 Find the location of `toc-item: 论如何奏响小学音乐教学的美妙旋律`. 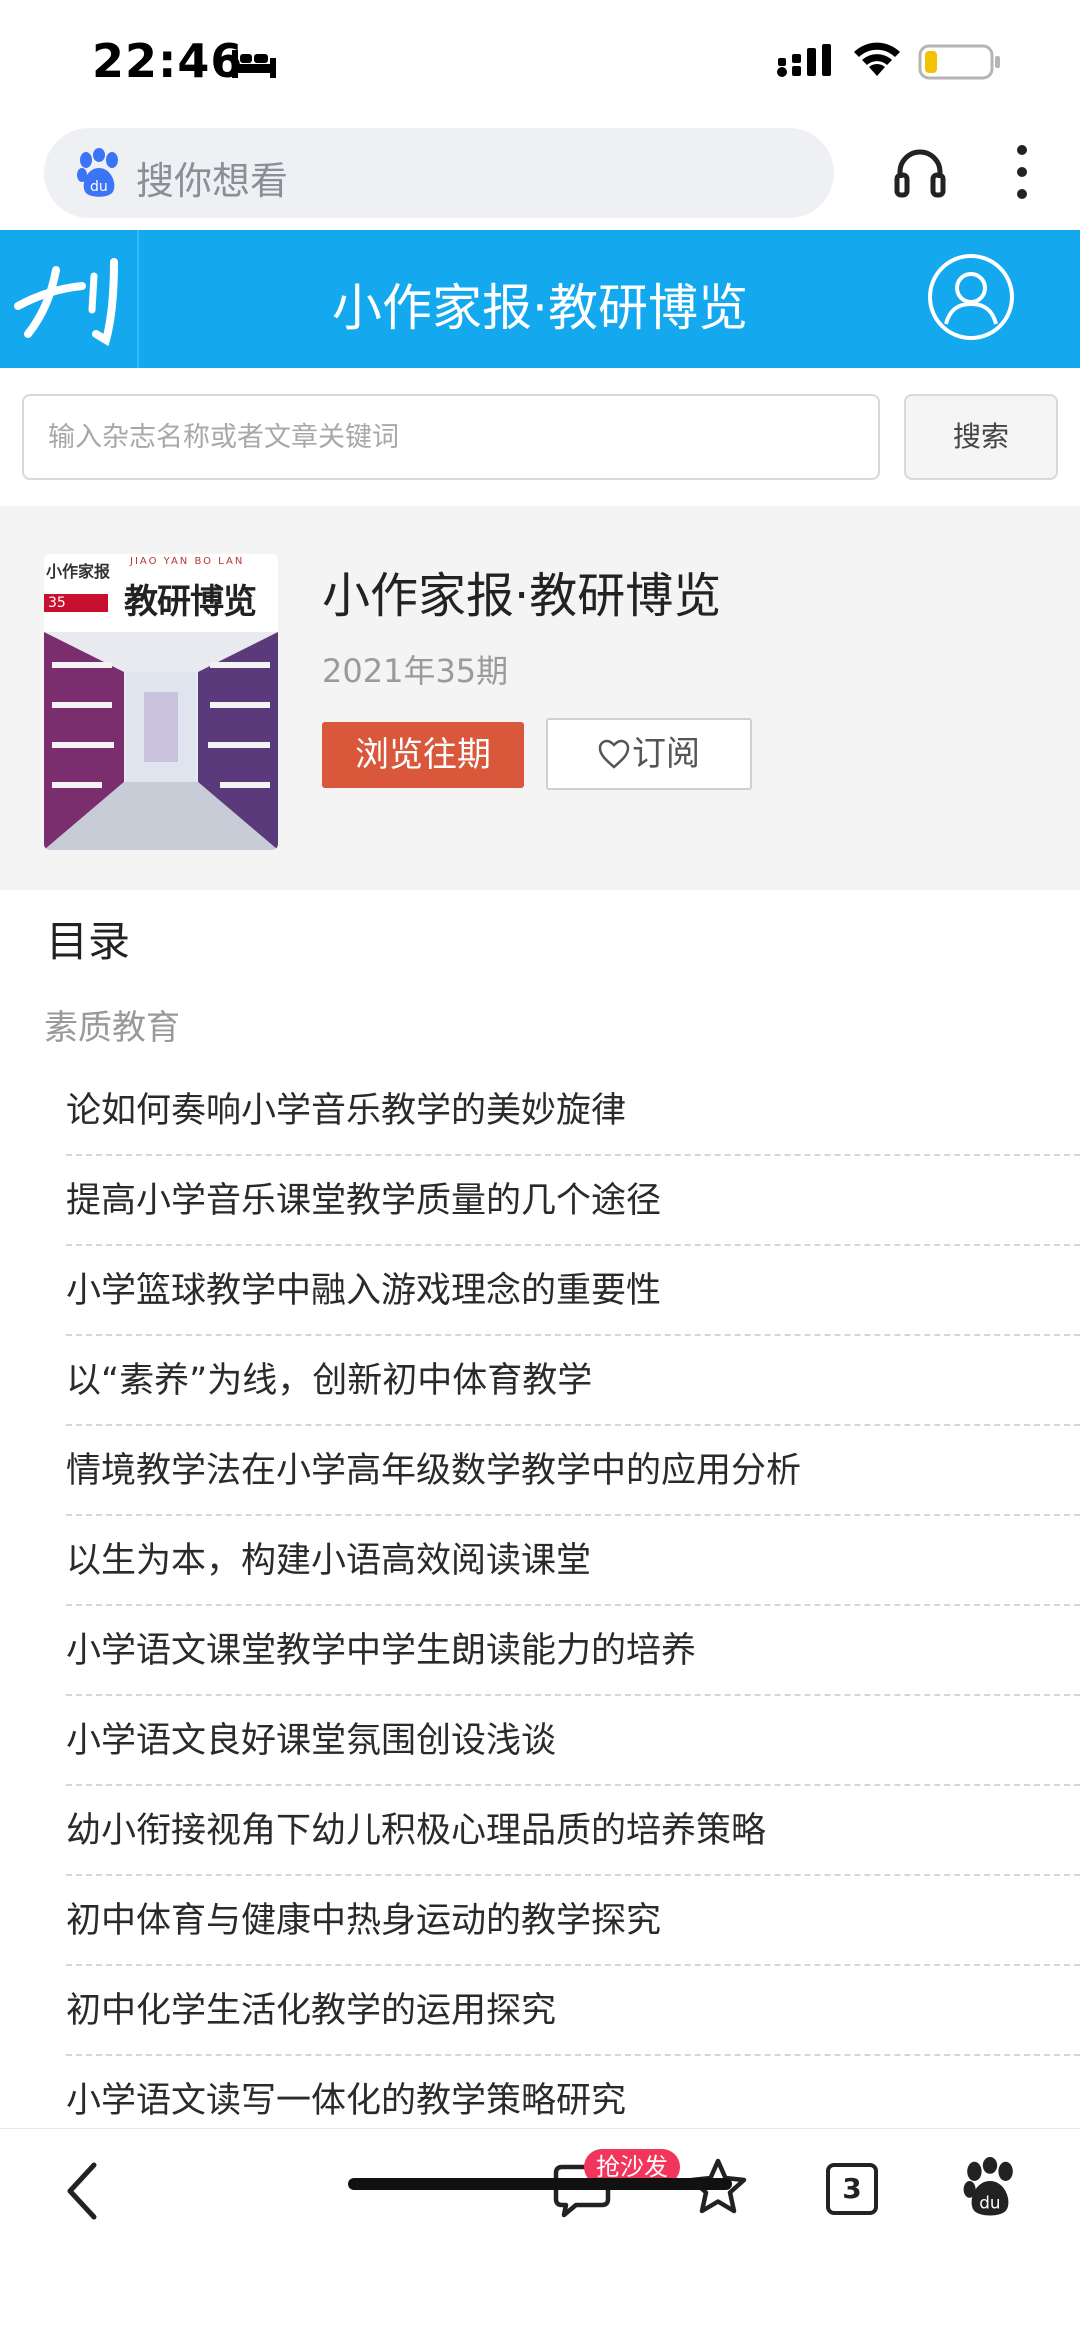

toc-item: 论如何奏响小学音乐教学的美妙旋律 is located at coordinates (573, 1111).